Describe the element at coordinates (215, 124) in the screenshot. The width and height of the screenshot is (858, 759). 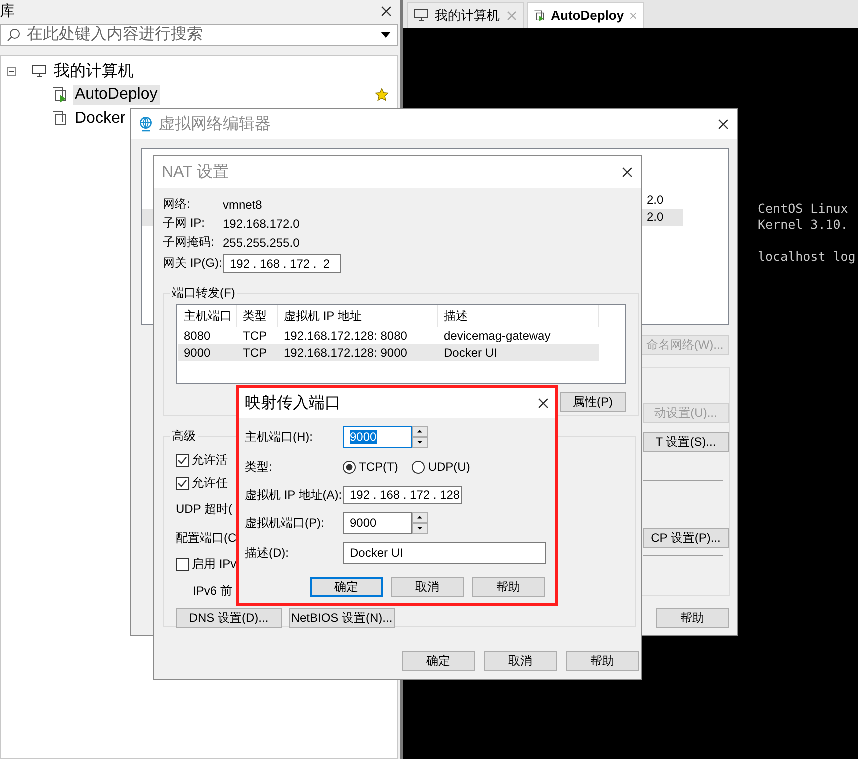
I see `window-title: 虚拟网络编辑器` at that location.